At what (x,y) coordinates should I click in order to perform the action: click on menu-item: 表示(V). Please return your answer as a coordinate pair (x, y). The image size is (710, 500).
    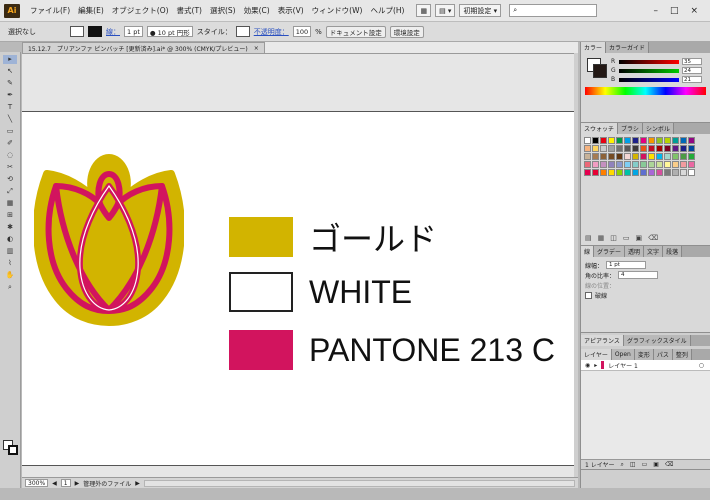
    Looking at the image, I should click on (291, 10).